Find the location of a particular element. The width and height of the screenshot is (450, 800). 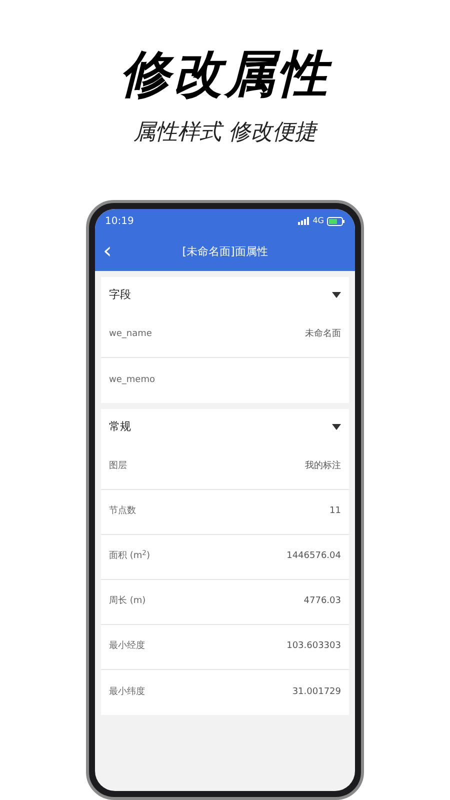

battery-icon is located at coordinates (336, 221).